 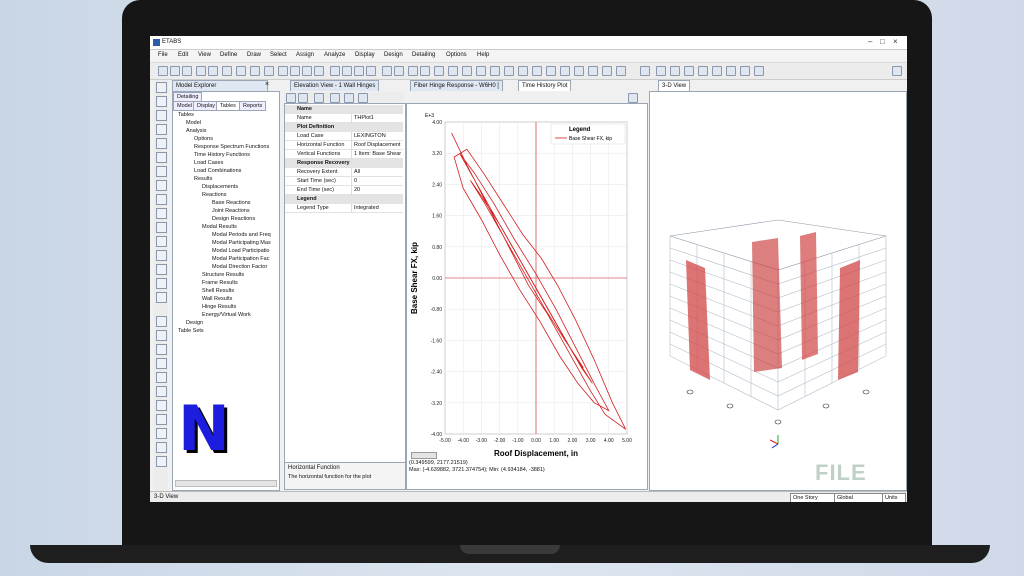 I want to click on draw-dimension-icon, so click(x=161, y=255).